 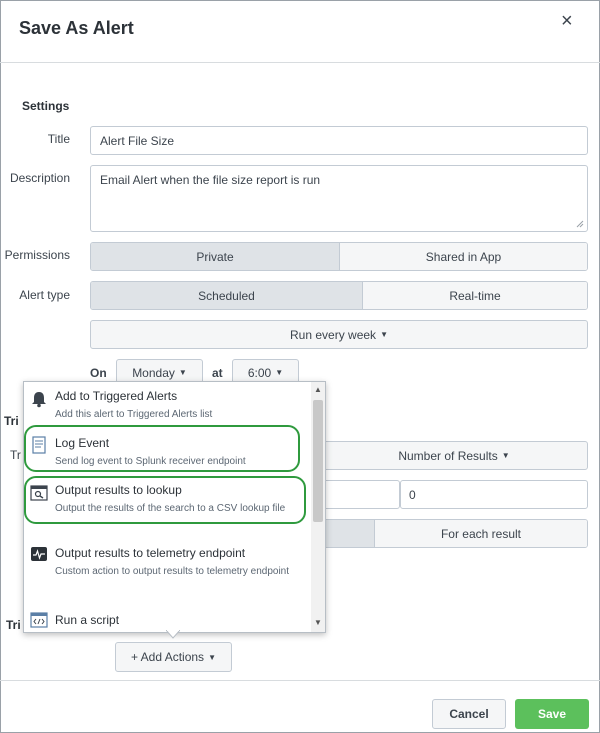 I want to click on cancel-button: Cancel, so click(x=469, y=714).